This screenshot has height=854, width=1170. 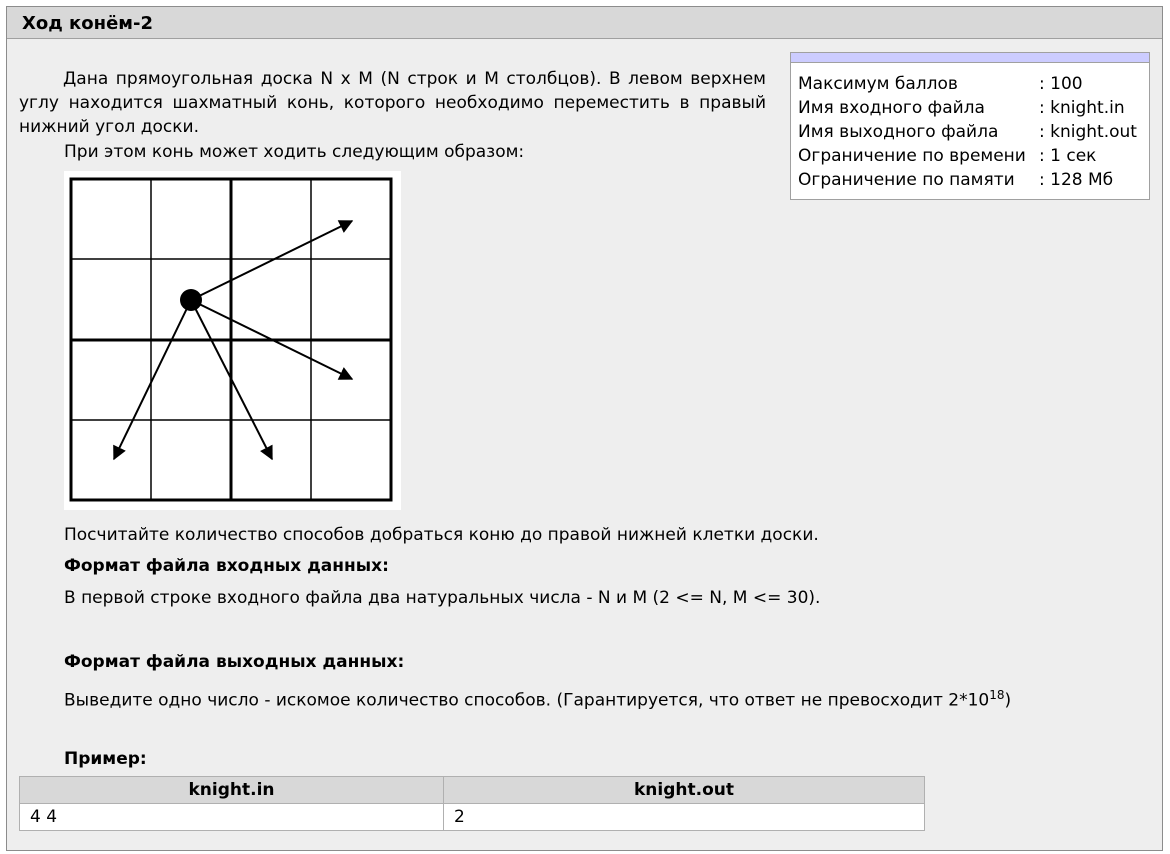 I want to click on limit-row: Ограничение по памяти : 128 Мб, so click(x=967, y=180).